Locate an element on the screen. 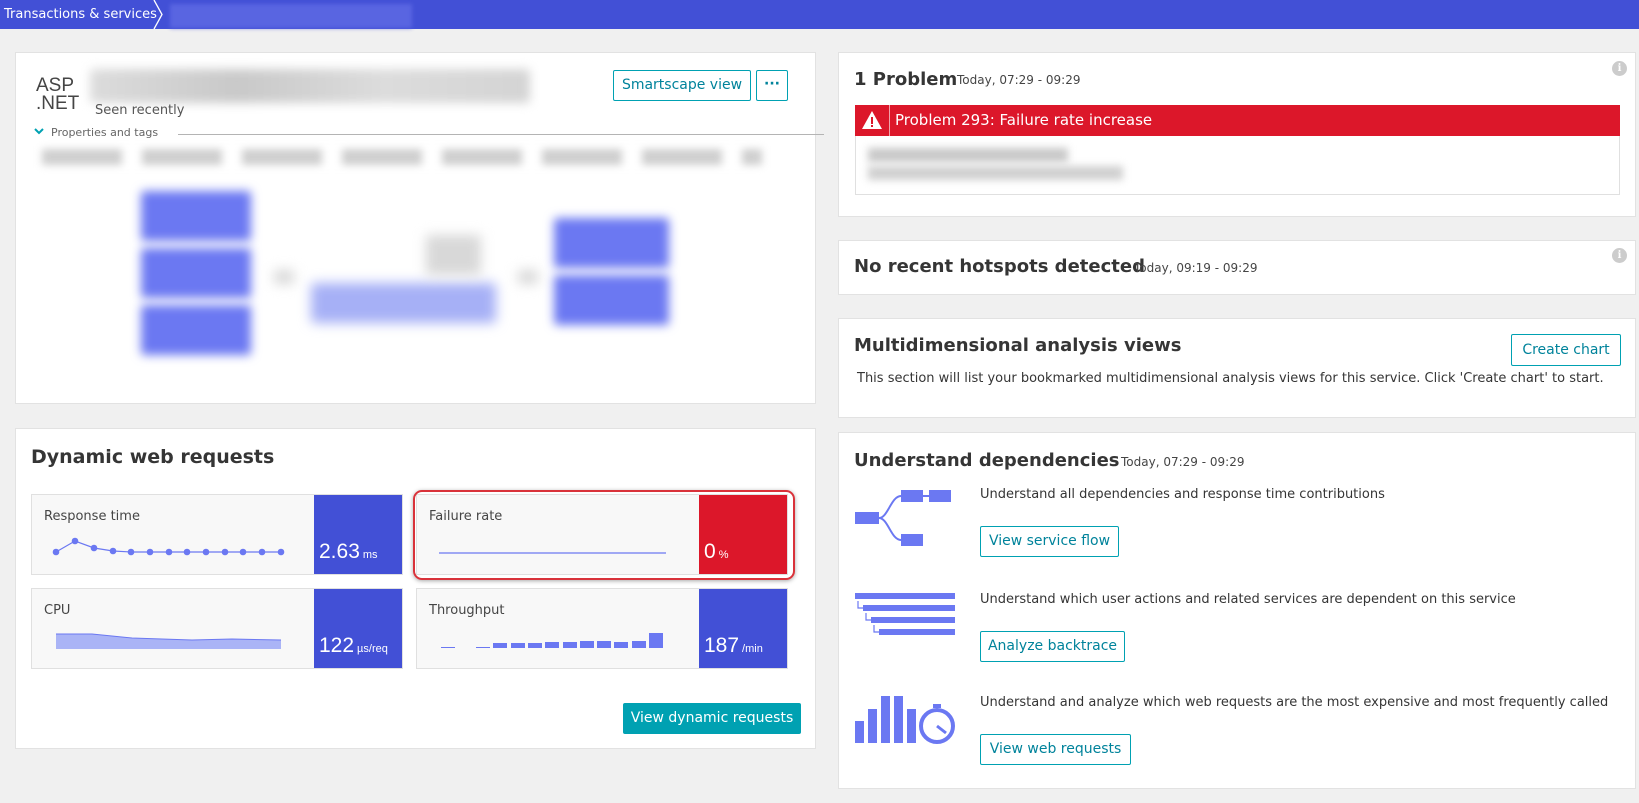  throughput-tile: Throughput 187/min is located at coordinates (602, 628).